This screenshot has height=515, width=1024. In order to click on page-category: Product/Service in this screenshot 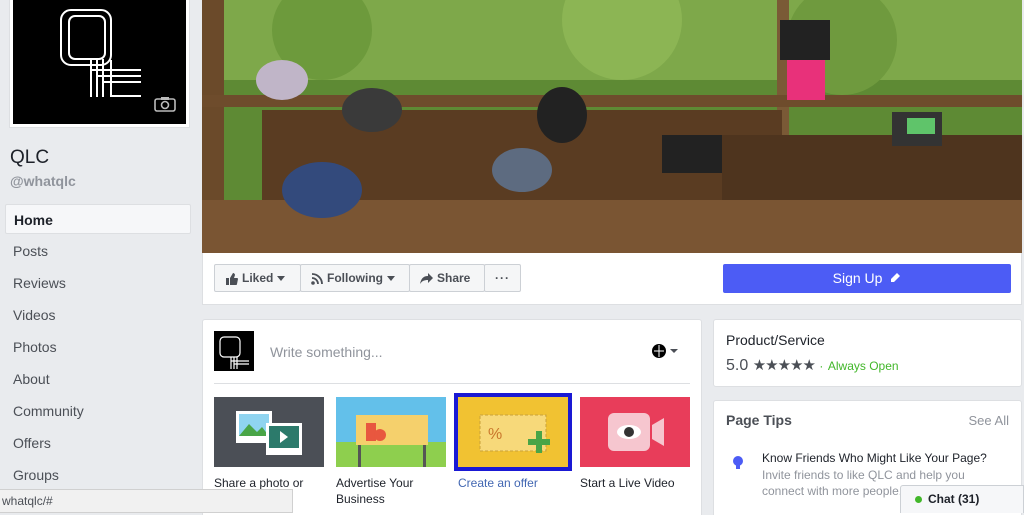, I will do `click(775, 340)`.